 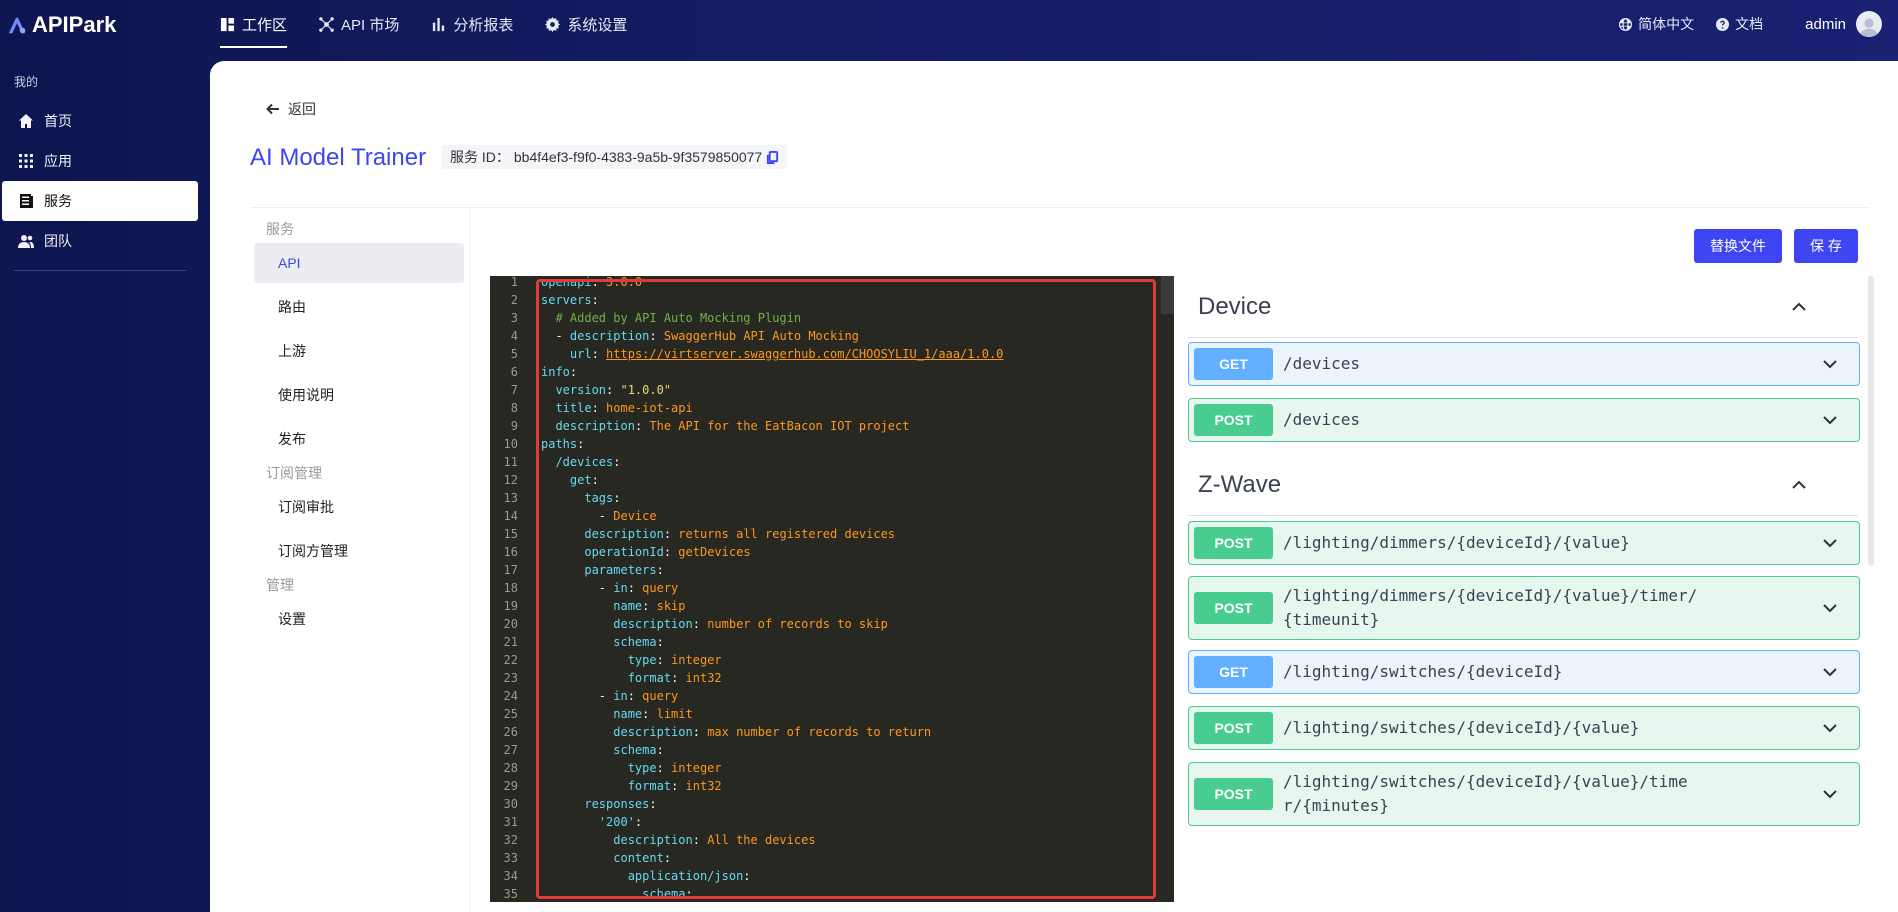 What do you see at coordinates (1167, 295) in the screenshot?
I see `editor-scrollbar` at bounding box center [1167, 295].